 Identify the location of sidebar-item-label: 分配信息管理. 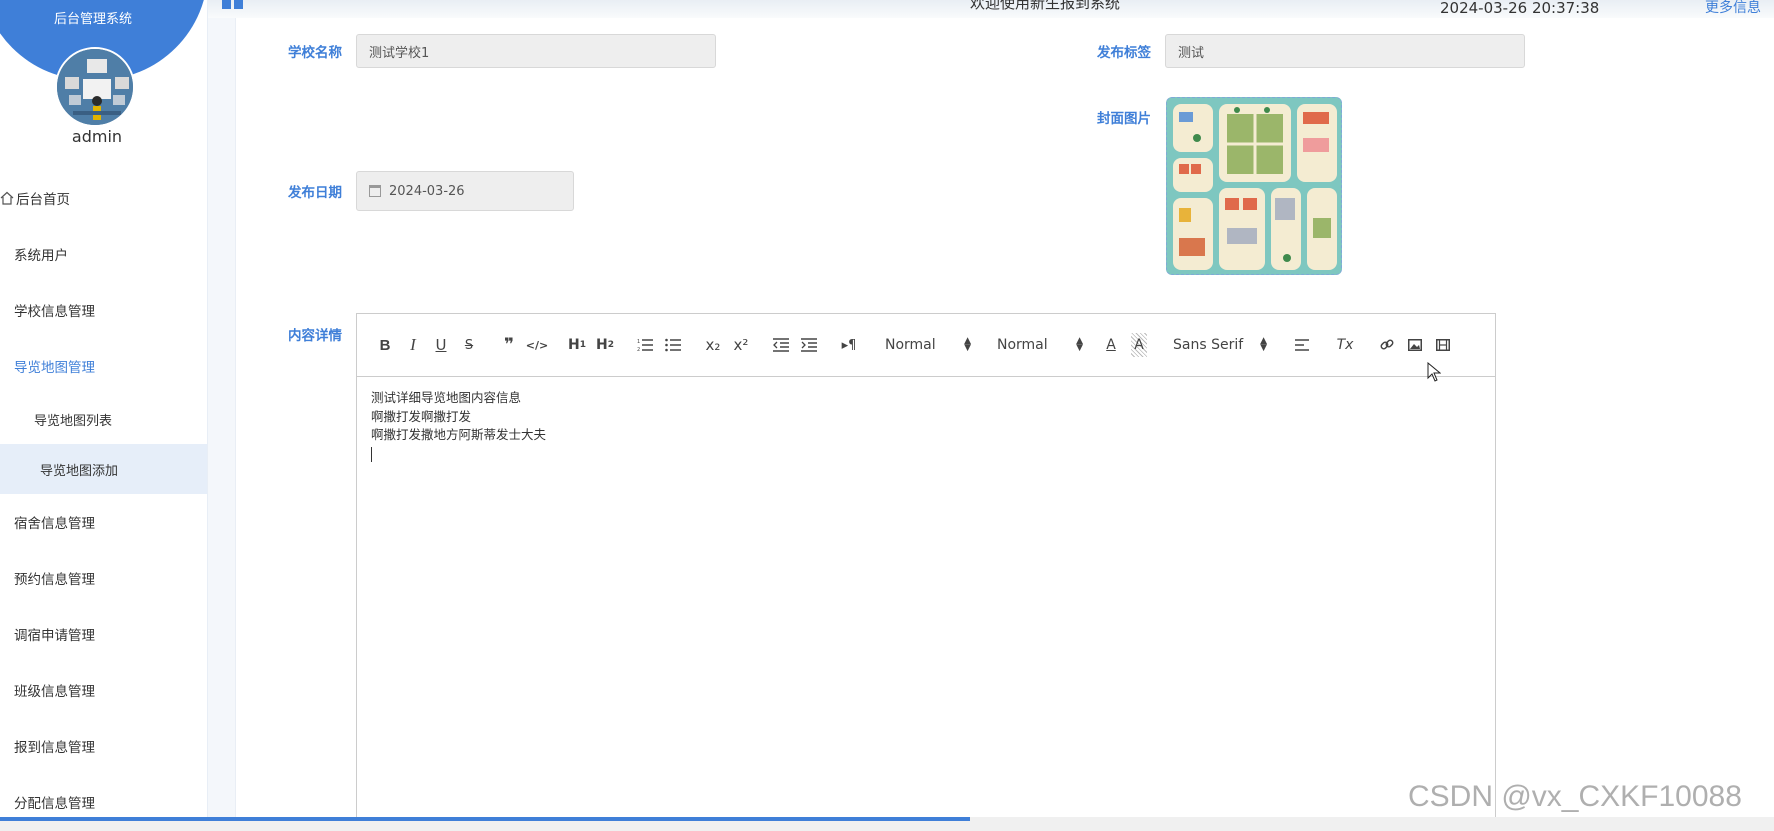
(54, 804).